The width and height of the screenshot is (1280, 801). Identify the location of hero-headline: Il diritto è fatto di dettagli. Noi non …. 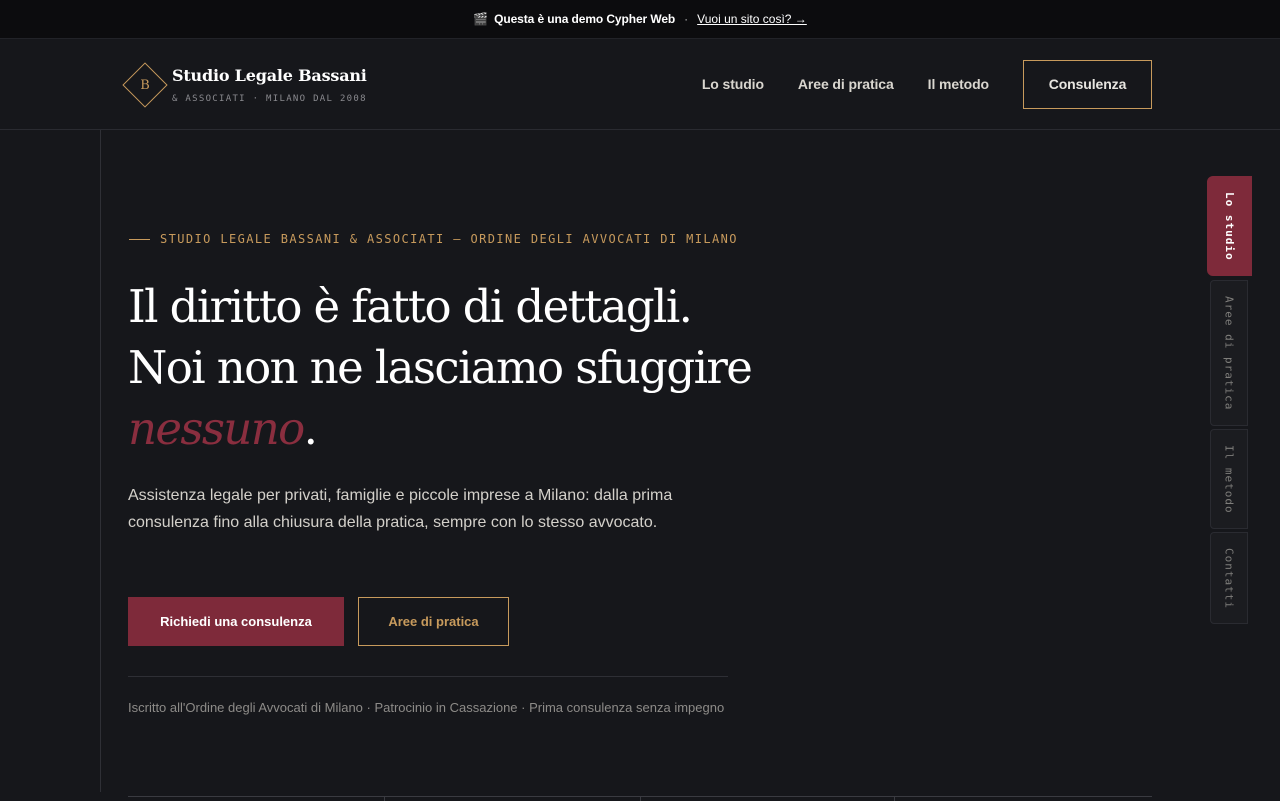
(448, 367).